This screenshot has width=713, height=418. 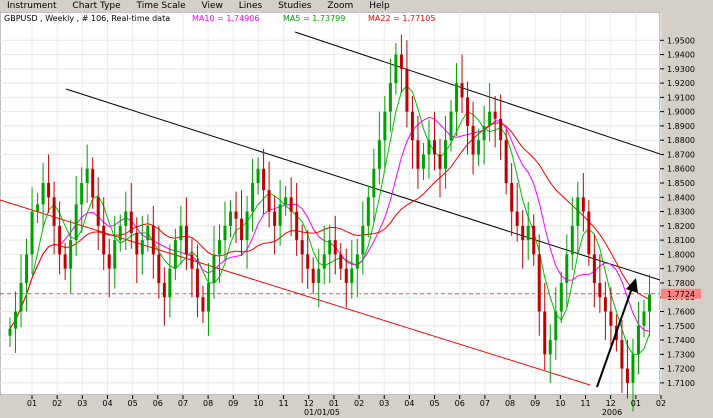 What do you see at coordinates (250, 6) in the screenshot?
I see `menu-lines: Lines` at bounding box center [250, 6].